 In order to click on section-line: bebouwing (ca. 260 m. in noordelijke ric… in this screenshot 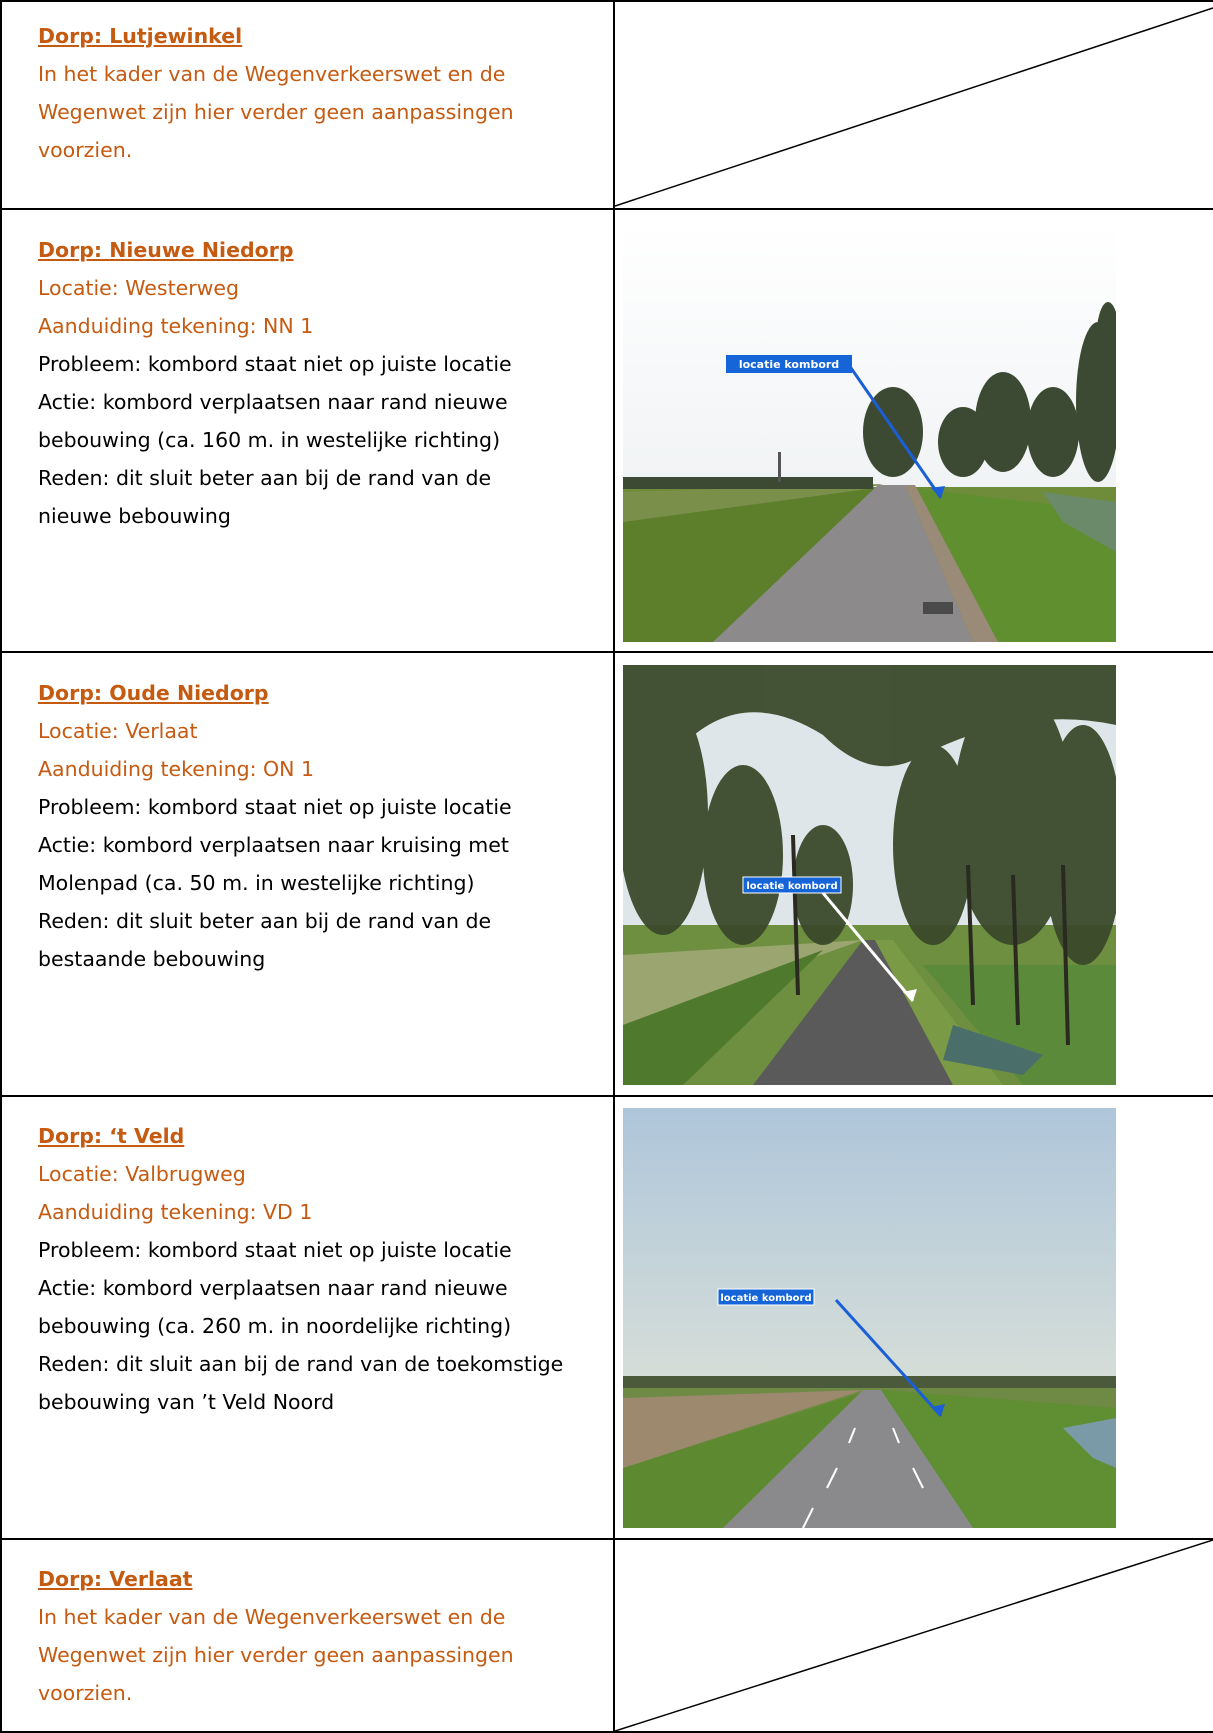, I will do `click(275, 1326)`.